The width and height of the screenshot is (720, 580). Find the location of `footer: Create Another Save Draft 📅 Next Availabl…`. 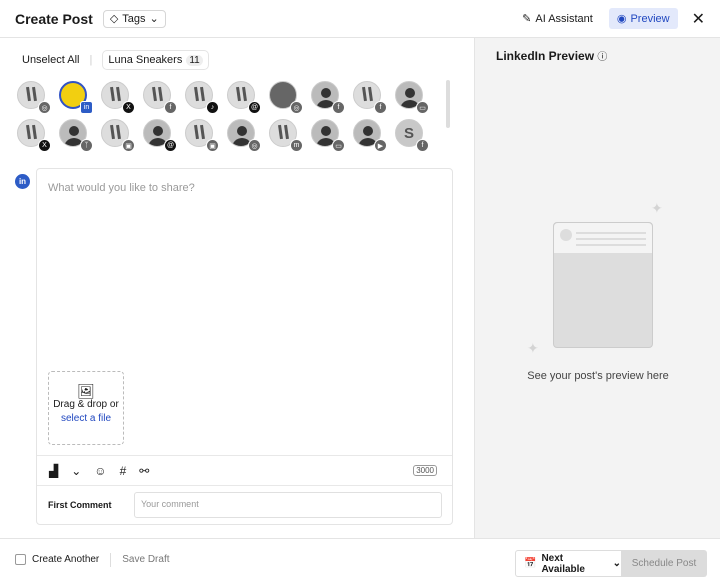

footer: Create Another Save Draft 📅 Next Availabl… is located at coordinates (360, 559).